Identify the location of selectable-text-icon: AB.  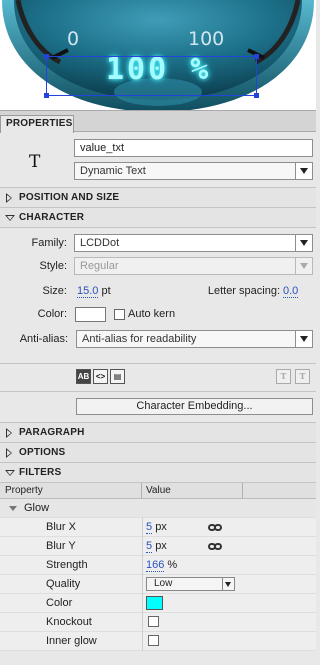
(83, 376).